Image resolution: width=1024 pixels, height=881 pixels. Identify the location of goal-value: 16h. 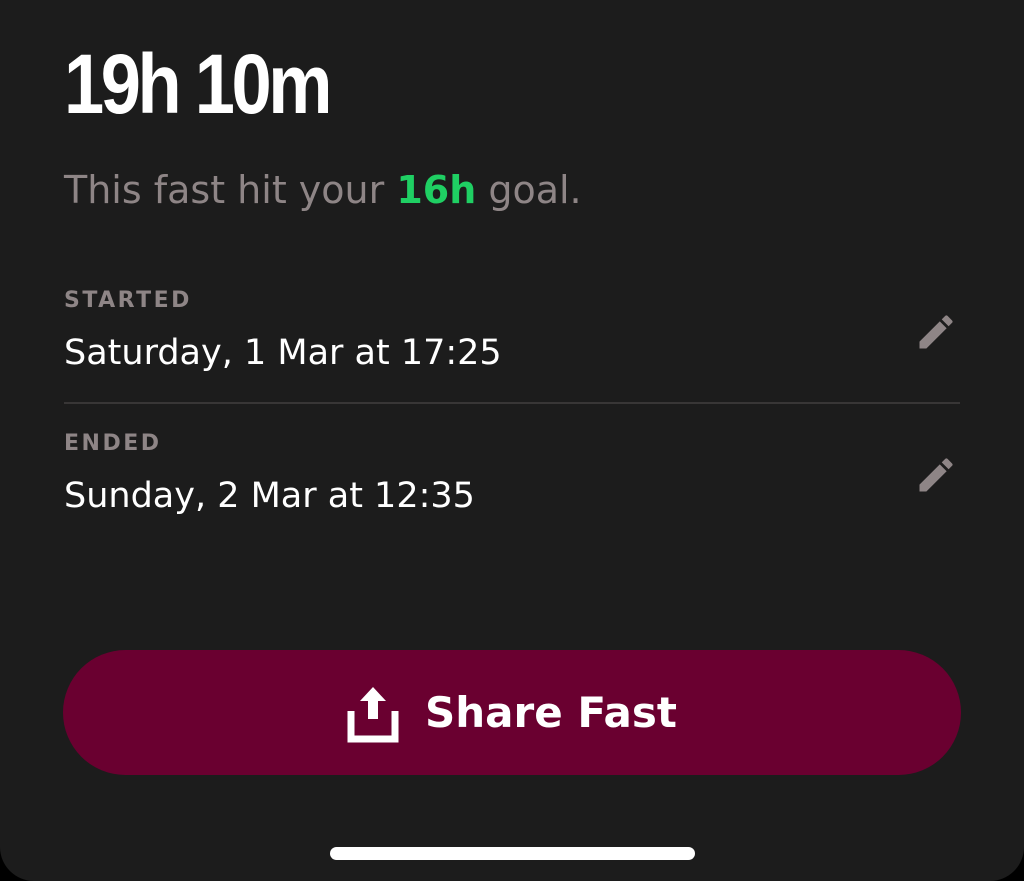
(436, 190).